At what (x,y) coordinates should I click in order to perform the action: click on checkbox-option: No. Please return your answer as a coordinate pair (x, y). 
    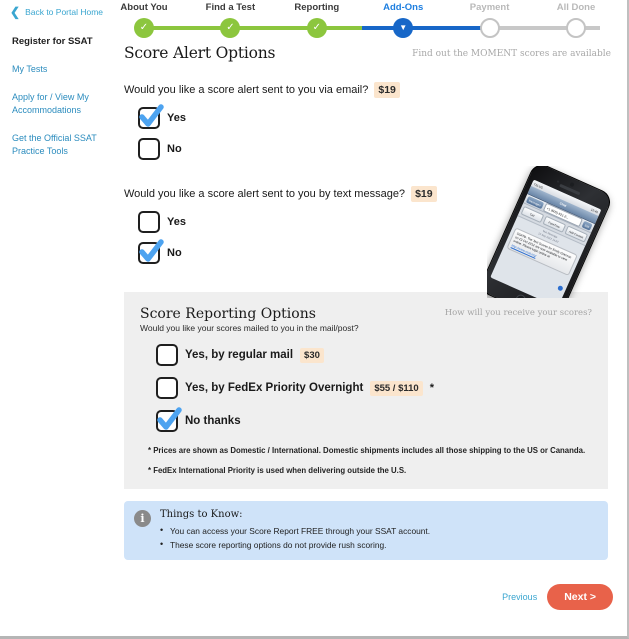
    Looking at the image, I should click on (374, 149).